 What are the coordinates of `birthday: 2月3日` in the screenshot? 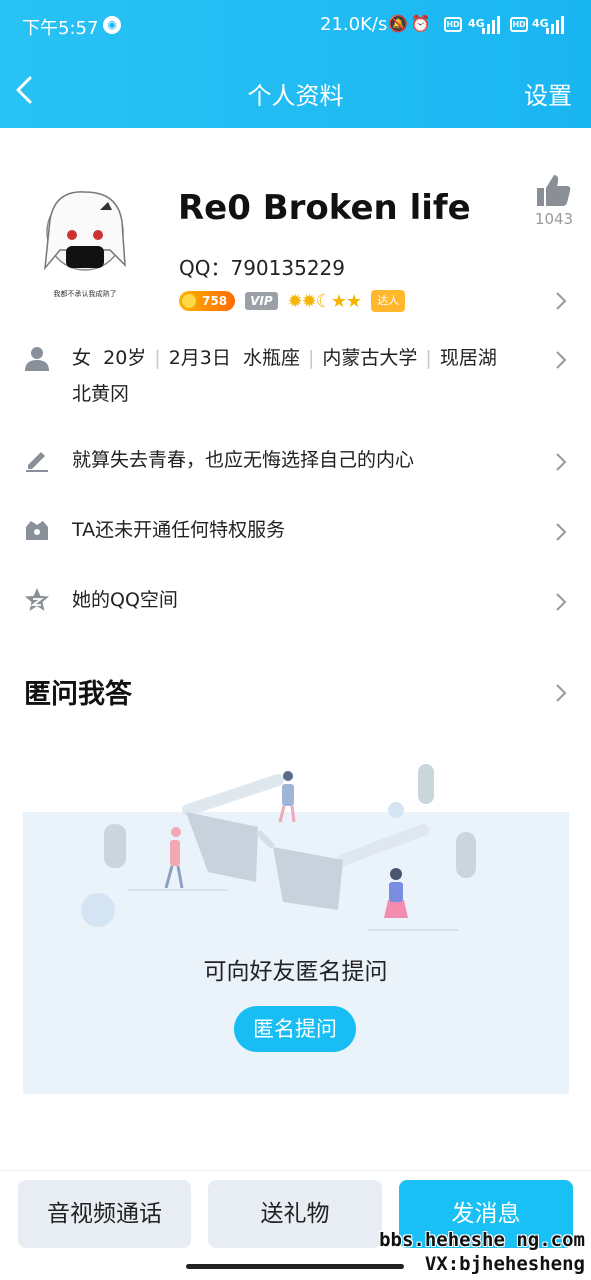 It's located at (199, 358).